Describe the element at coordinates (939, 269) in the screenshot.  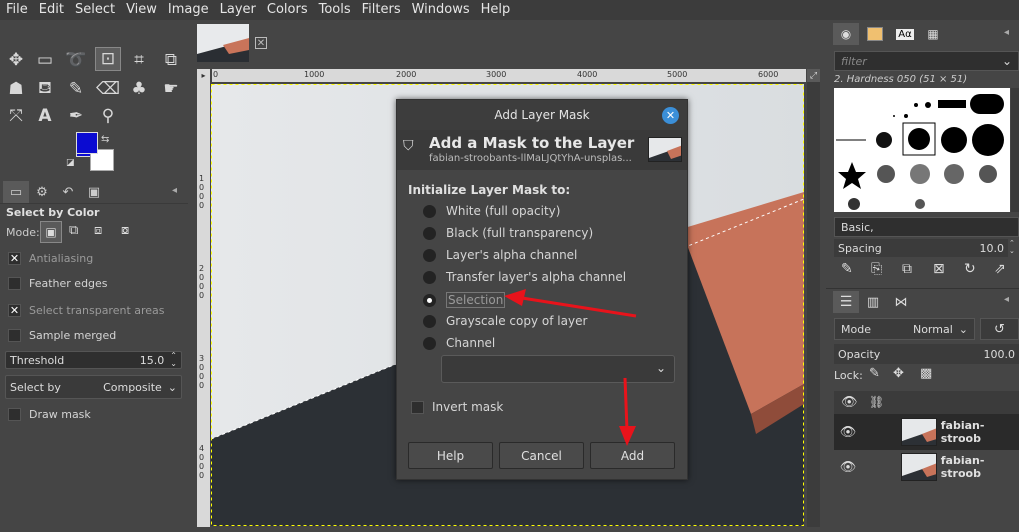
I see `delete-brush-icon: ⊠` at that location.